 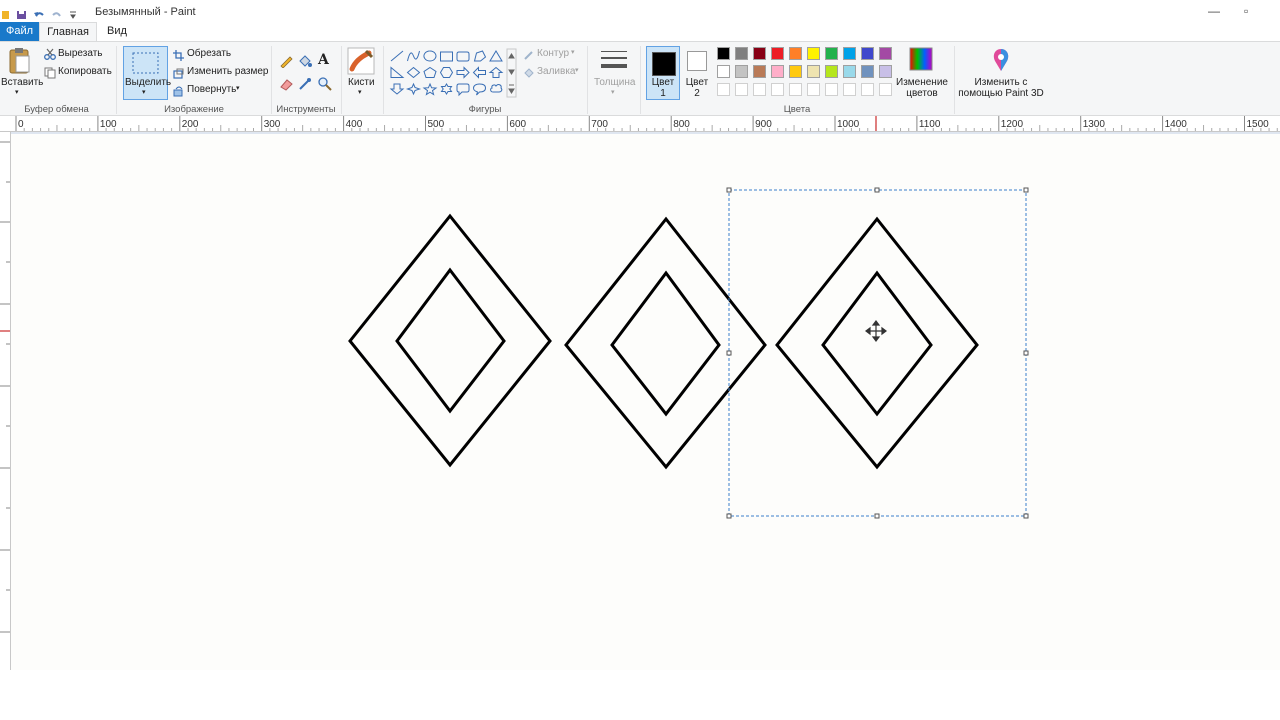 What do you see at coordinates (413, 89) in the screenshot?
I see `four-point-star-shape-icon` at bounding box center [413, 89].